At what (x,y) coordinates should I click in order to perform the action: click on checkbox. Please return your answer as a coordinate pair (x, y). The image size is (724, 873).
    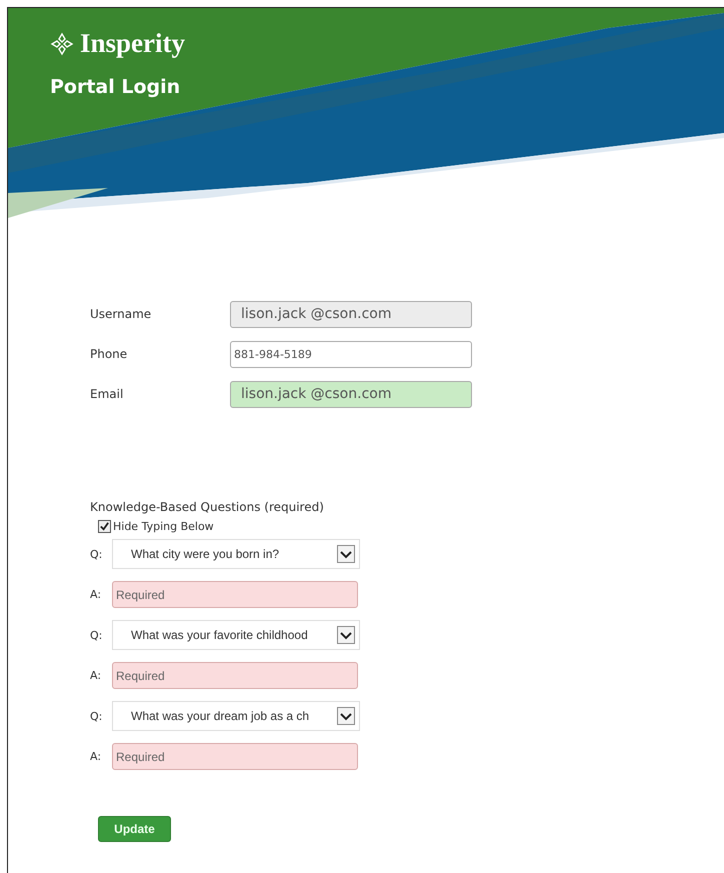
    Looking at the image, I should click on (104, 526).